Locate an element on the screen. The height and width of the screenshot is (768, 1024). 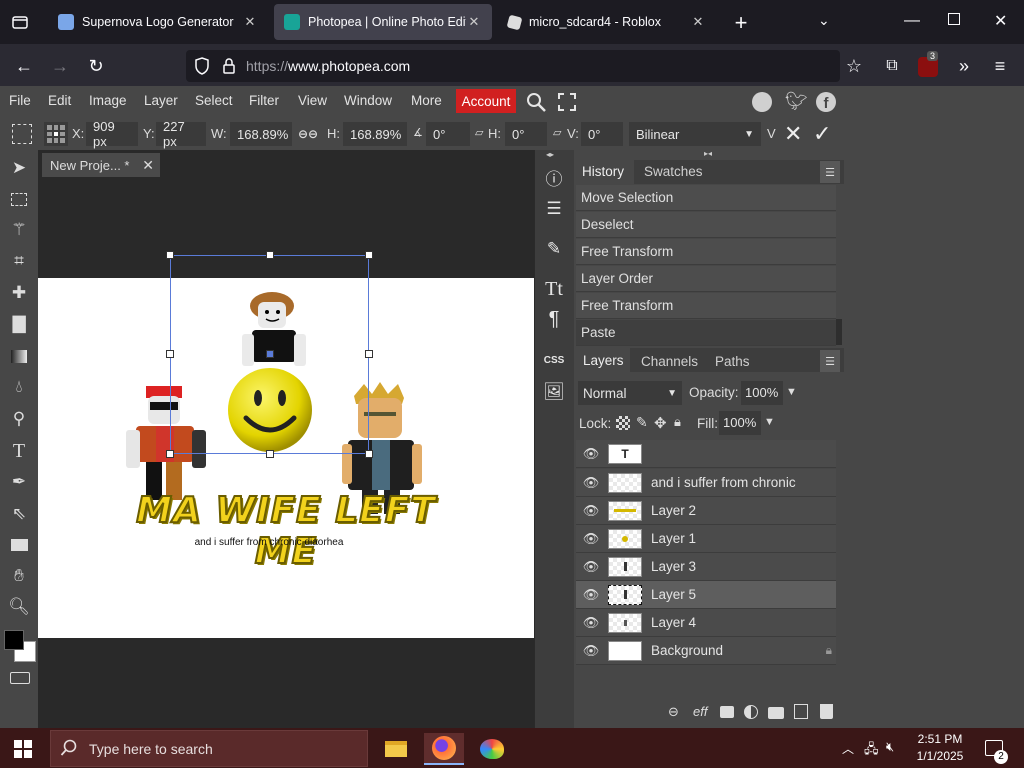
new-layer-icon is located at coordinates (801, 711).